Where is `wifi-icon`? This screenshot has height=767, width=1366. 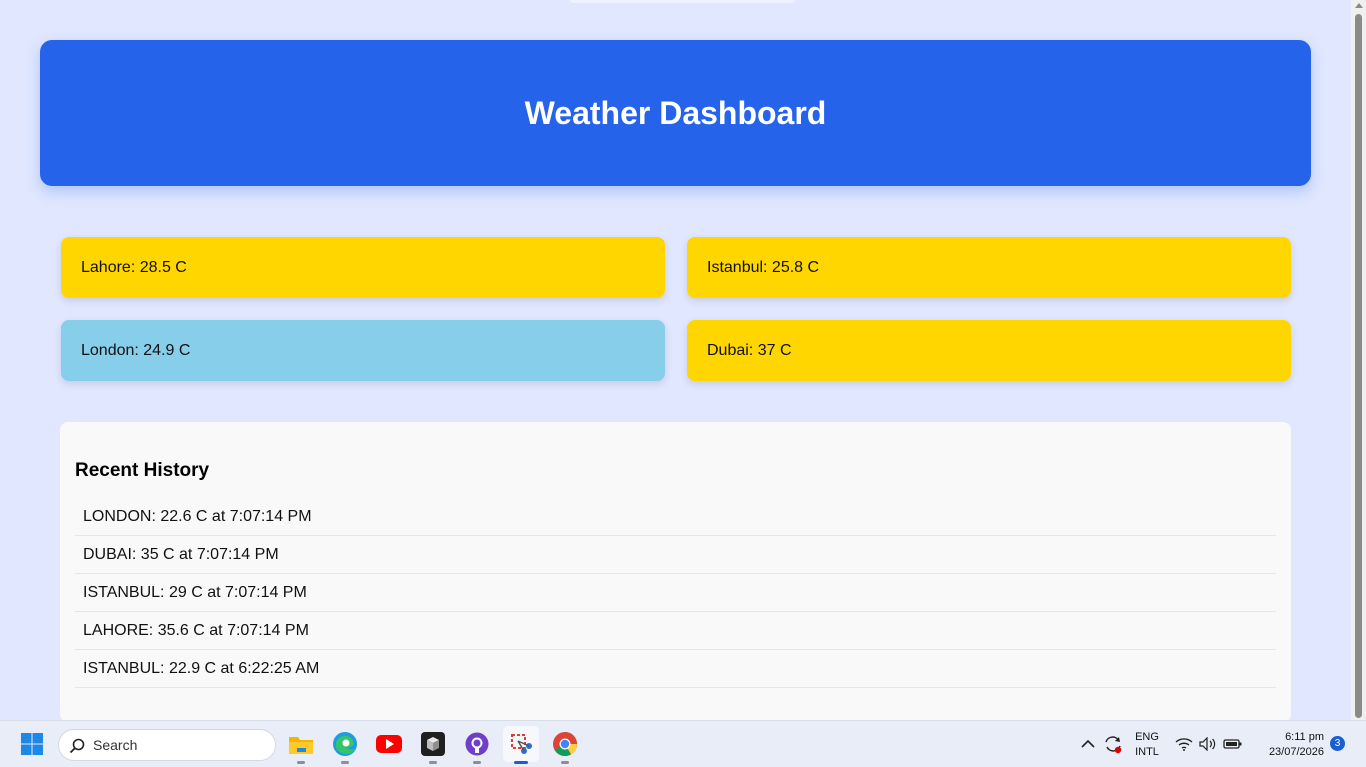
wifi-icon is located at coordinates (1184, 744).